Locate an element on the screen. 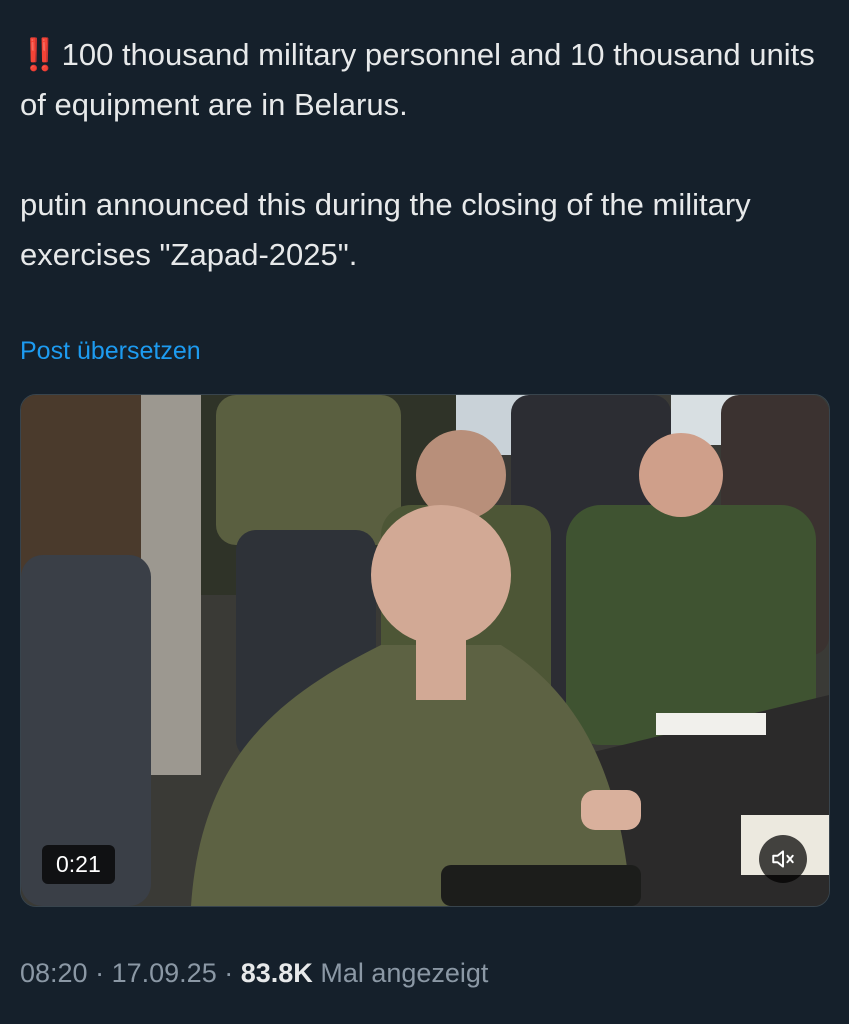  speaker-muted-icon is located at coordinates (783, 859).